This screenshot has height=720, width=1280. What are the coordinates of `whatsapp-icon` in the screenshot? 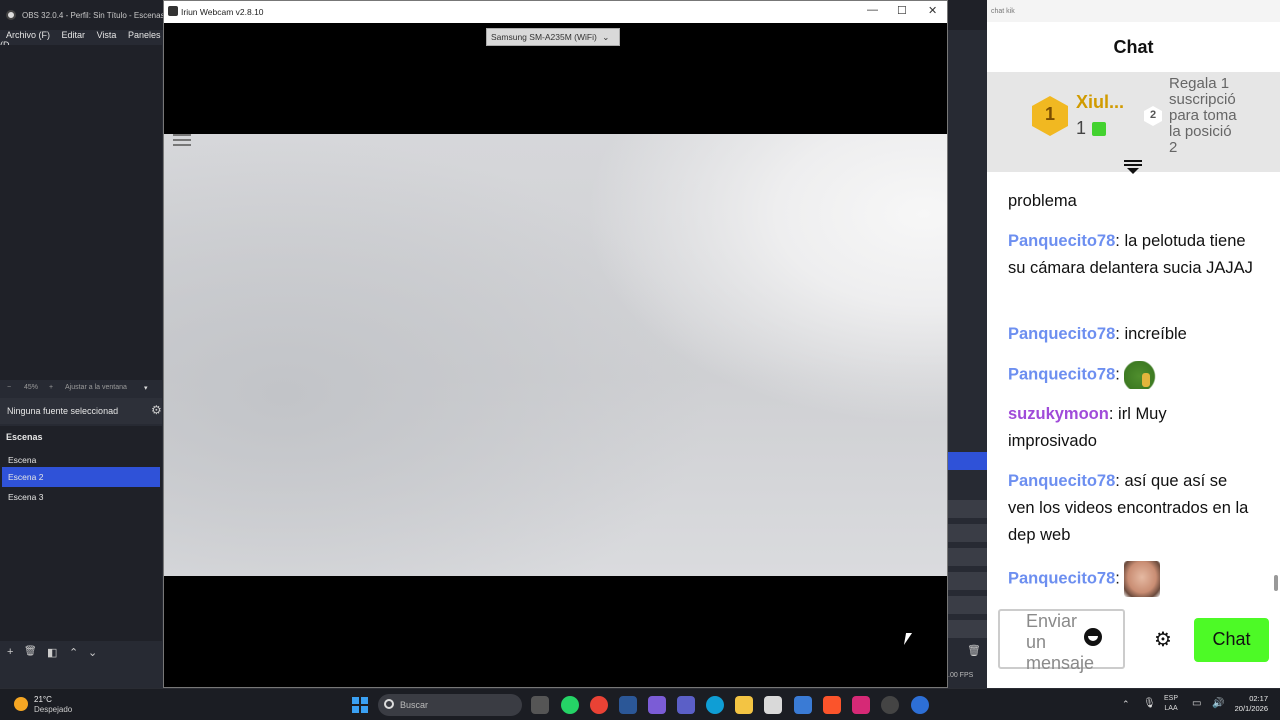 It's located at (570, 705).